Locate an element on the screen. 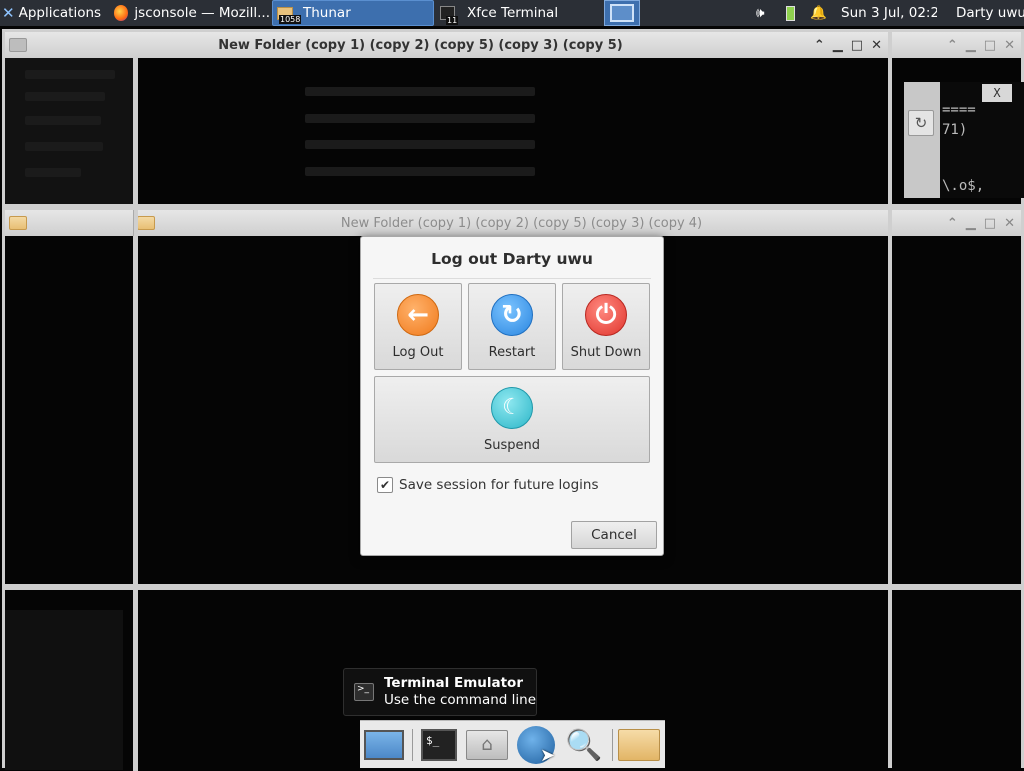  magnifier-icon: 🔍 is located at coordinates (584, 745).